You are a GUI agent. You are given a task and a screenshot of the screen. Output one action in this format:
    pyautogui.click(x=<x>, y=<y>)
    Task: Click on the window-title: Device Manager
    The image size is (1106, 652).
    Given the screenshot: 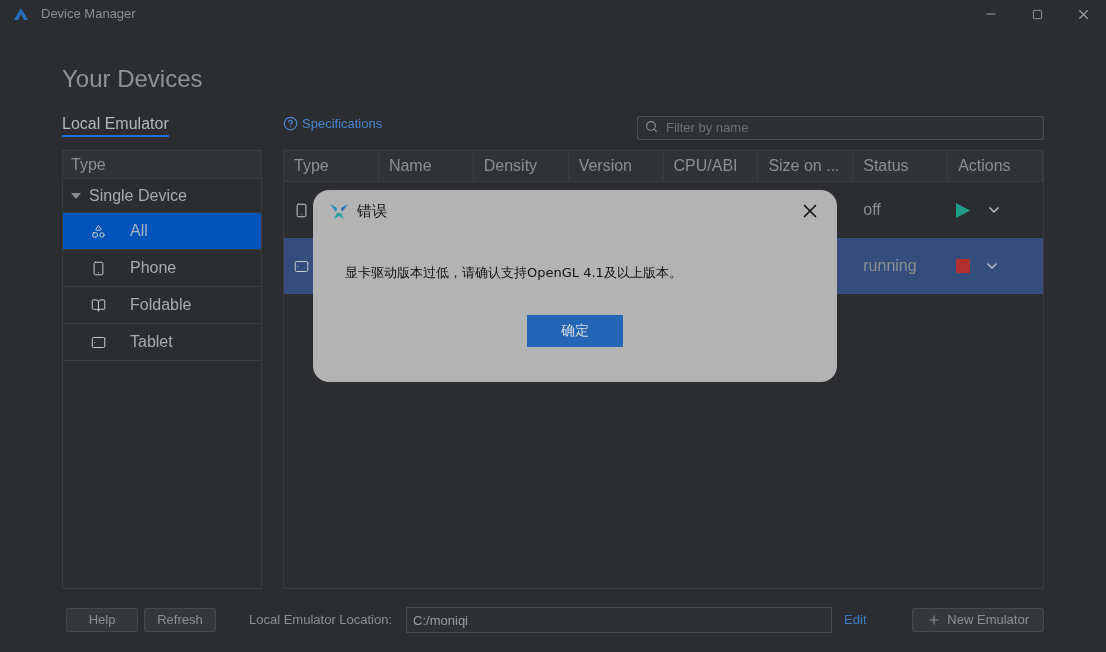 What is the action you would take?
    pyautogui.click(x=88, y=14)
    